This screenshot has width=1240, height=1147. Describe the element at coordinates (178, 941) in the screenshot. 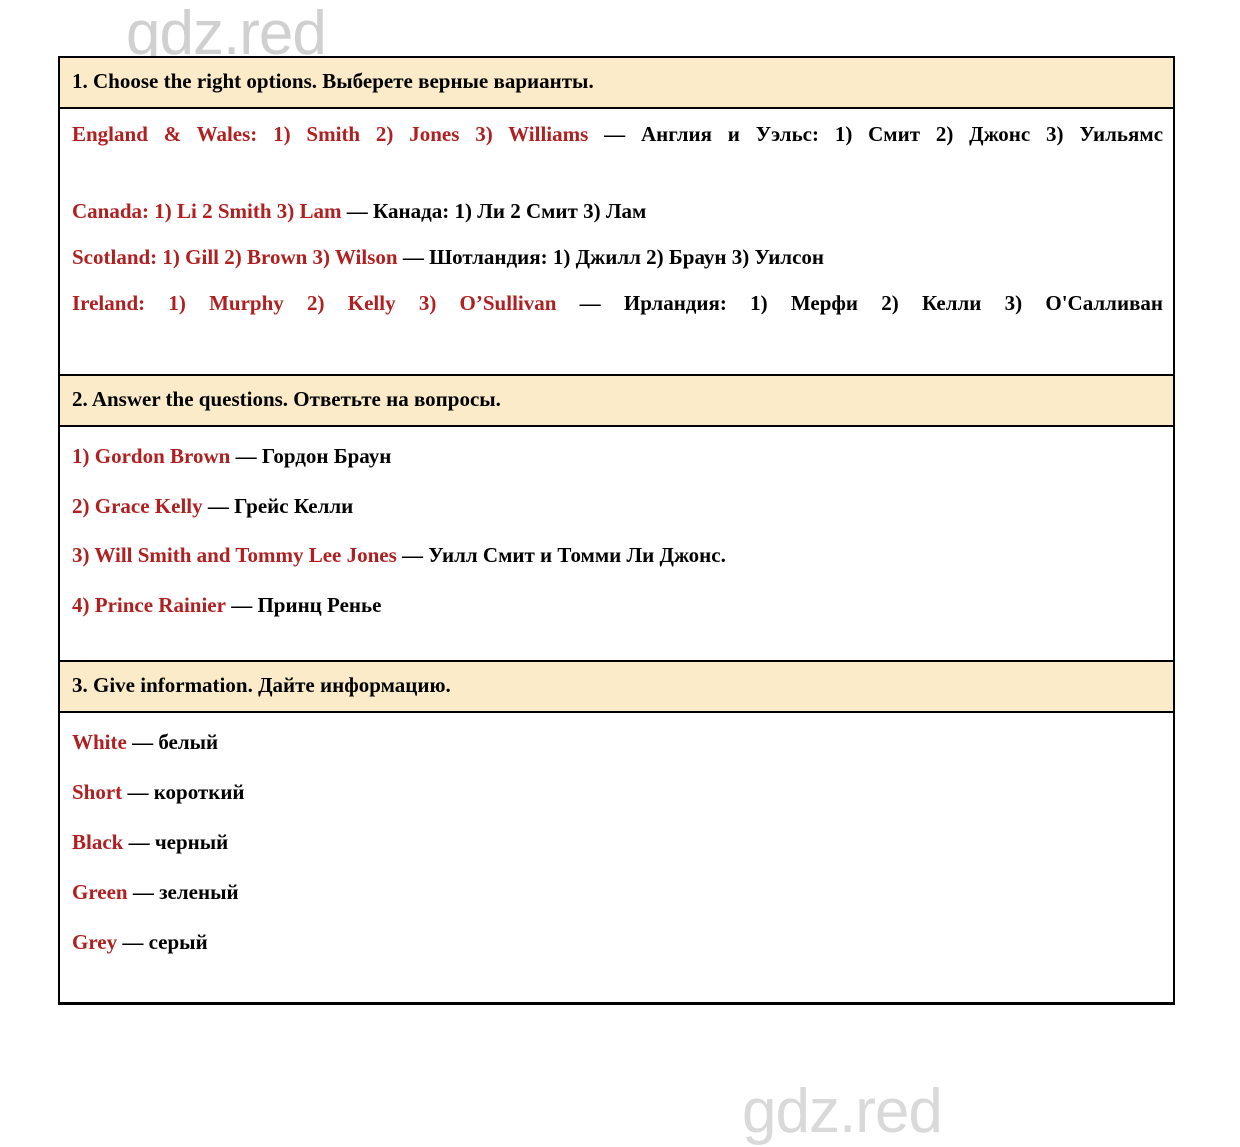

I see `answer-russian: серый` at that location.